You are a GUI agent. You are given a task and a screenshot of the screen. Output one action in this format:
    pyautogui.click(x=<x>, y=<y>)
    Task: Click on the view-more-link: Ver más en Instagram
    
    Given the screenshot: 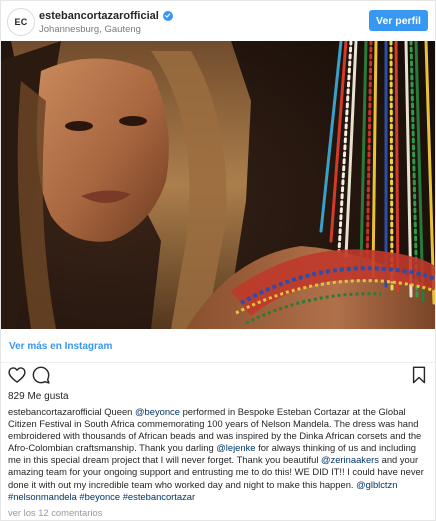 What is the action you would take?
    pyautogui.click(x=60, y=346)
    